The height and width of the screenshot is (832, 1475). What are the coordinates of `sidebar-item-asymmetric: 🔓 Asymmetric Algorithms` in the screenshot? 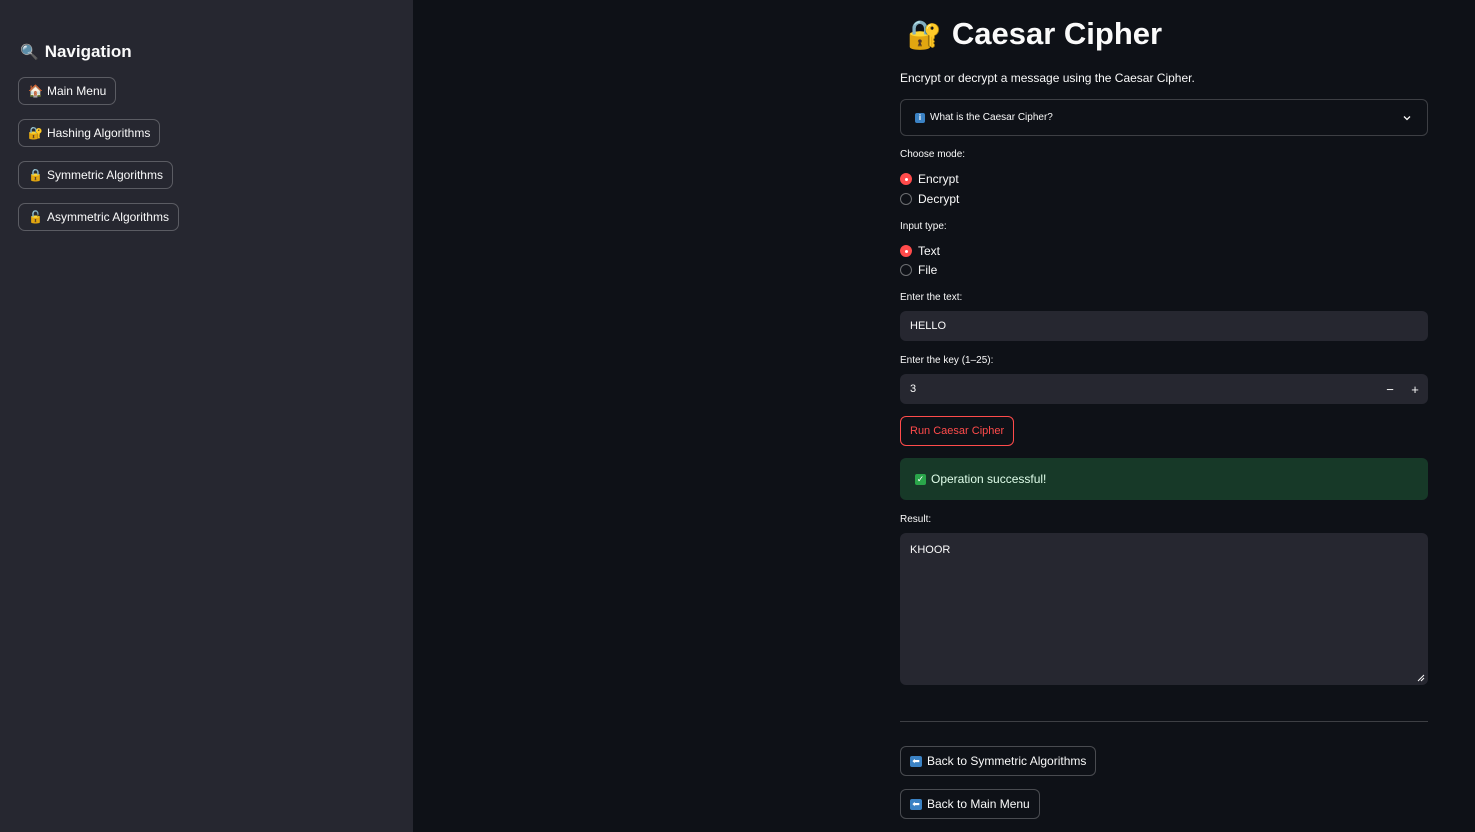 It's located at (98, 217).